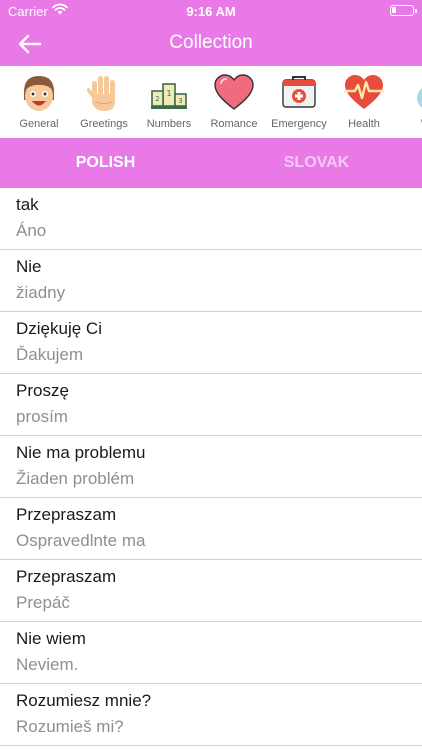 The height and width of the screenshot is (750, 422). What do you see at coordinates (81, 540) in the screenshot?
I see `slovak-translation: Ospravedlnte ma` at bounding box center [81, 540].